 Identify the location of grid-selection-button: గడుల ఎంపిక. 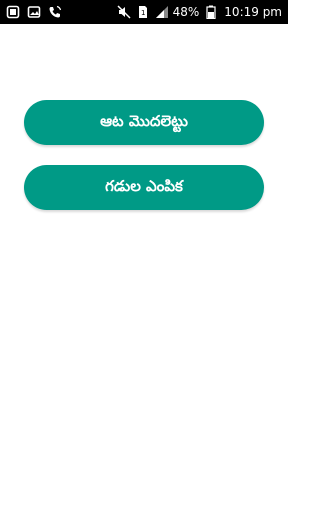
(144, 187).